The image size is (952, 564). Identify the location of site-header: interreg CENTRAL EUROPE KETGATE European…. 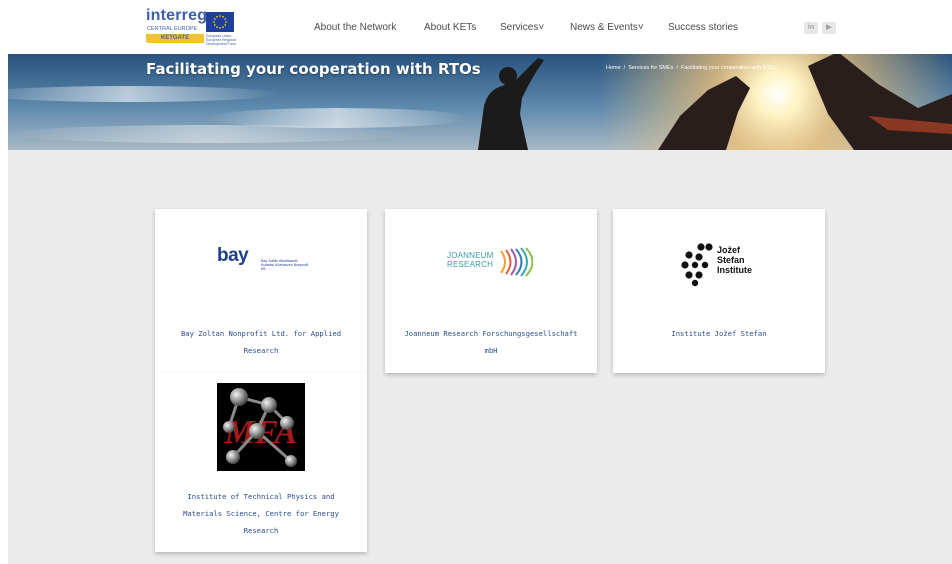
(476, 27).